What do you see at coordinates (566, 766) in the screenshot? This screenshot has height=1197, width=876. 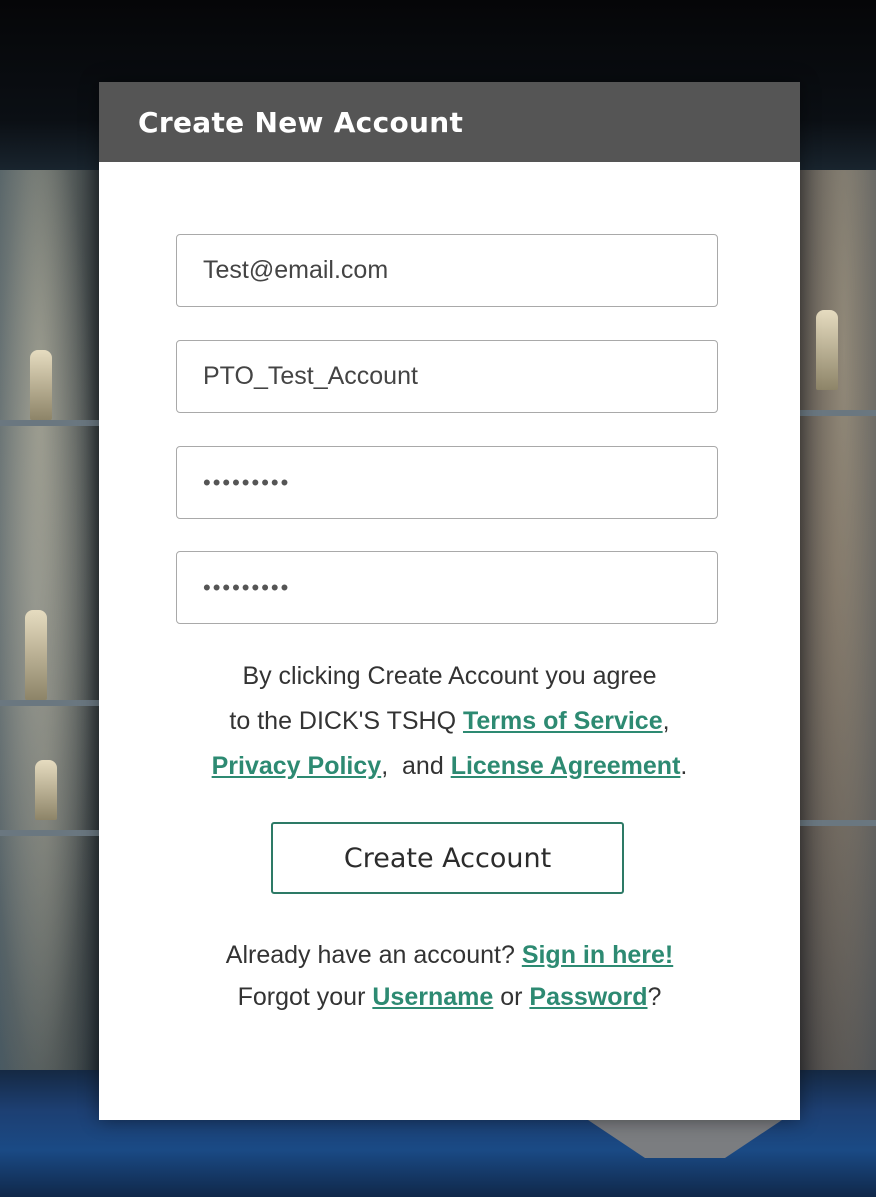 I see `license-agreement-link: License Agreement` at bounding box center [566, 766].